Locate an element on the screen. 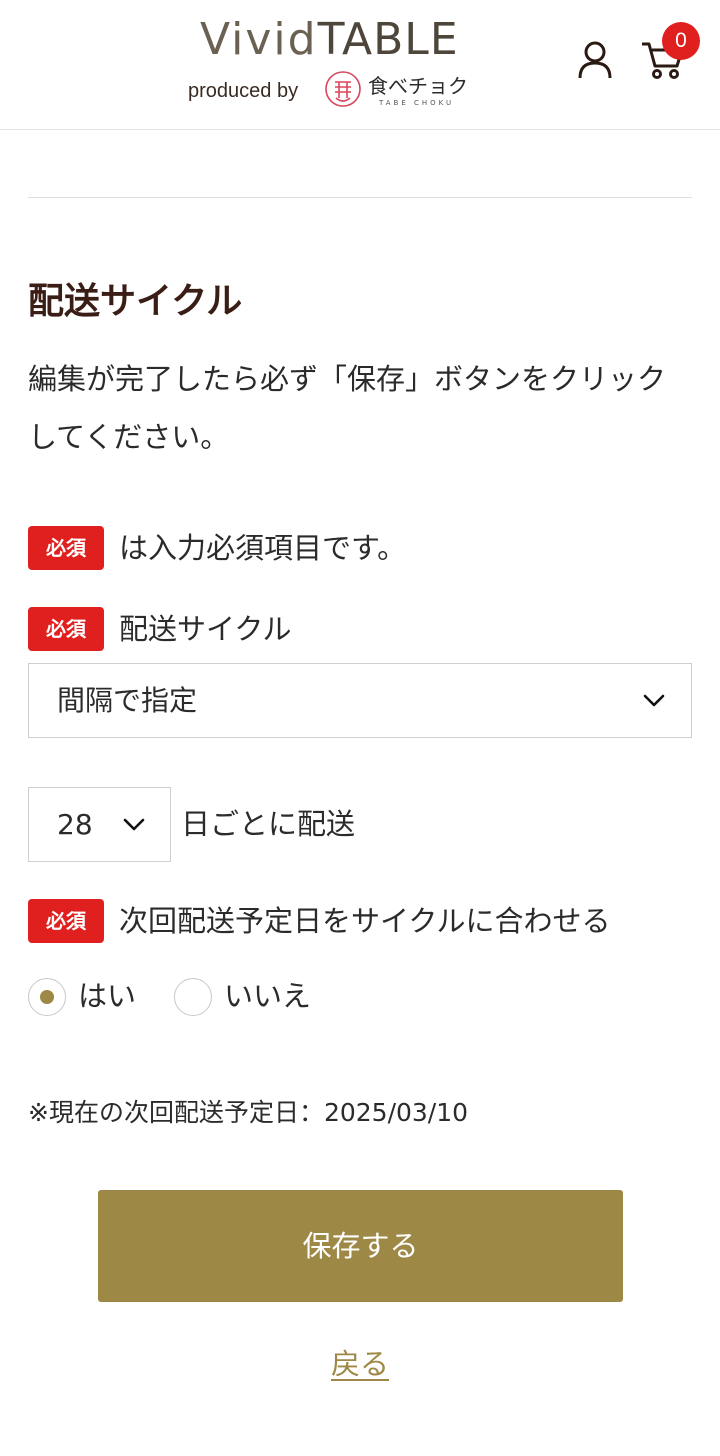 This screenshot has height=1456, width=720. cycle-select: 間隔で指定 is located at coordinates (360, 700).